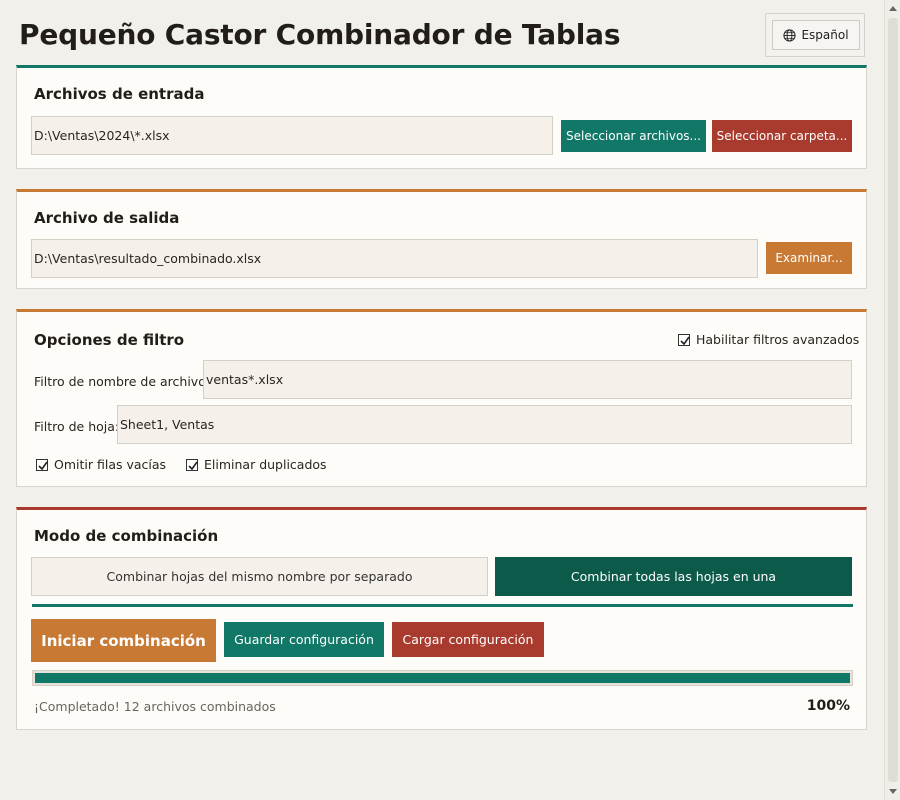  I want to click on filter-options-title: Opciones de filtro, so click(109, 340).